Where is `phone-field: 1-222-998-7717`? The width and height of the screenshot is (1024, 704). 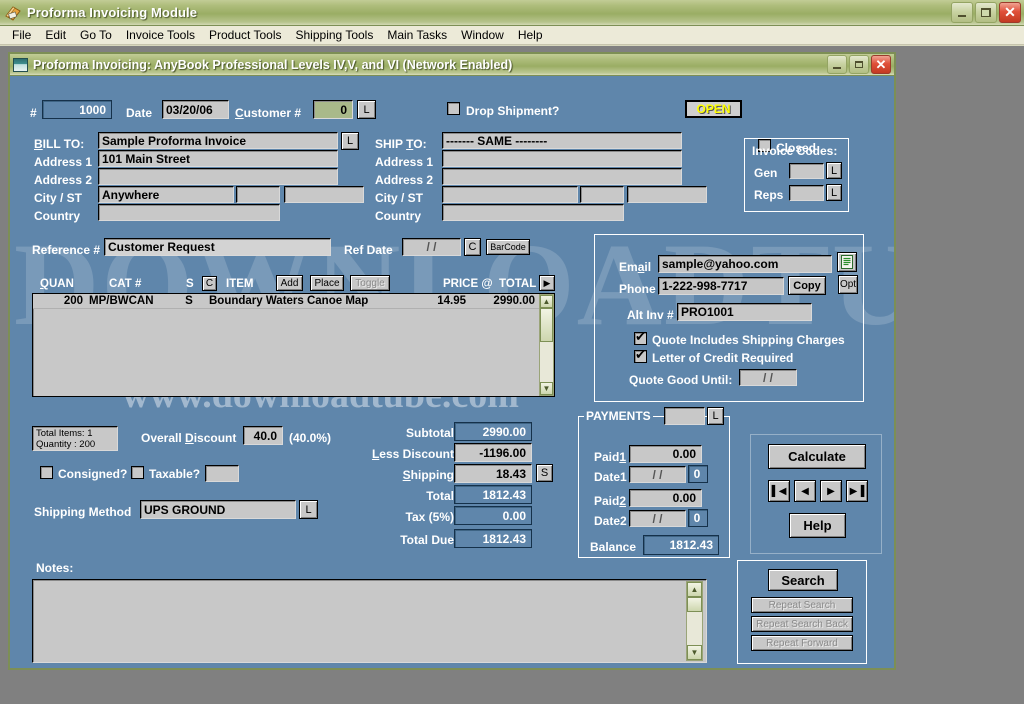
phone-field: 1-222-998-7717 is located at coordinates (721, 286).